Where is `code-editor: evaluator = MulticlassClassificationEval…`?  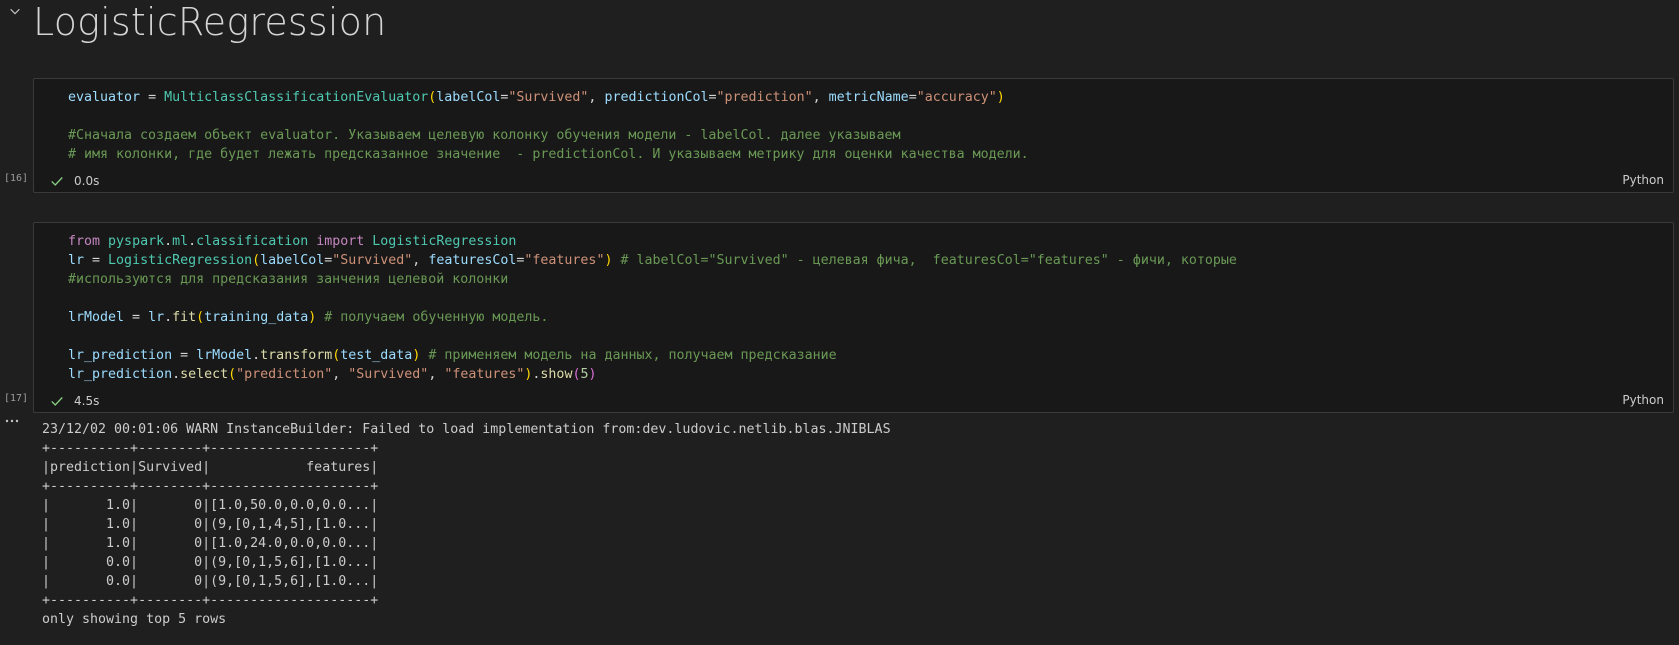
code-editor: evaluator = MulticlassClassificationEval… is located at coordinates (548, 126).